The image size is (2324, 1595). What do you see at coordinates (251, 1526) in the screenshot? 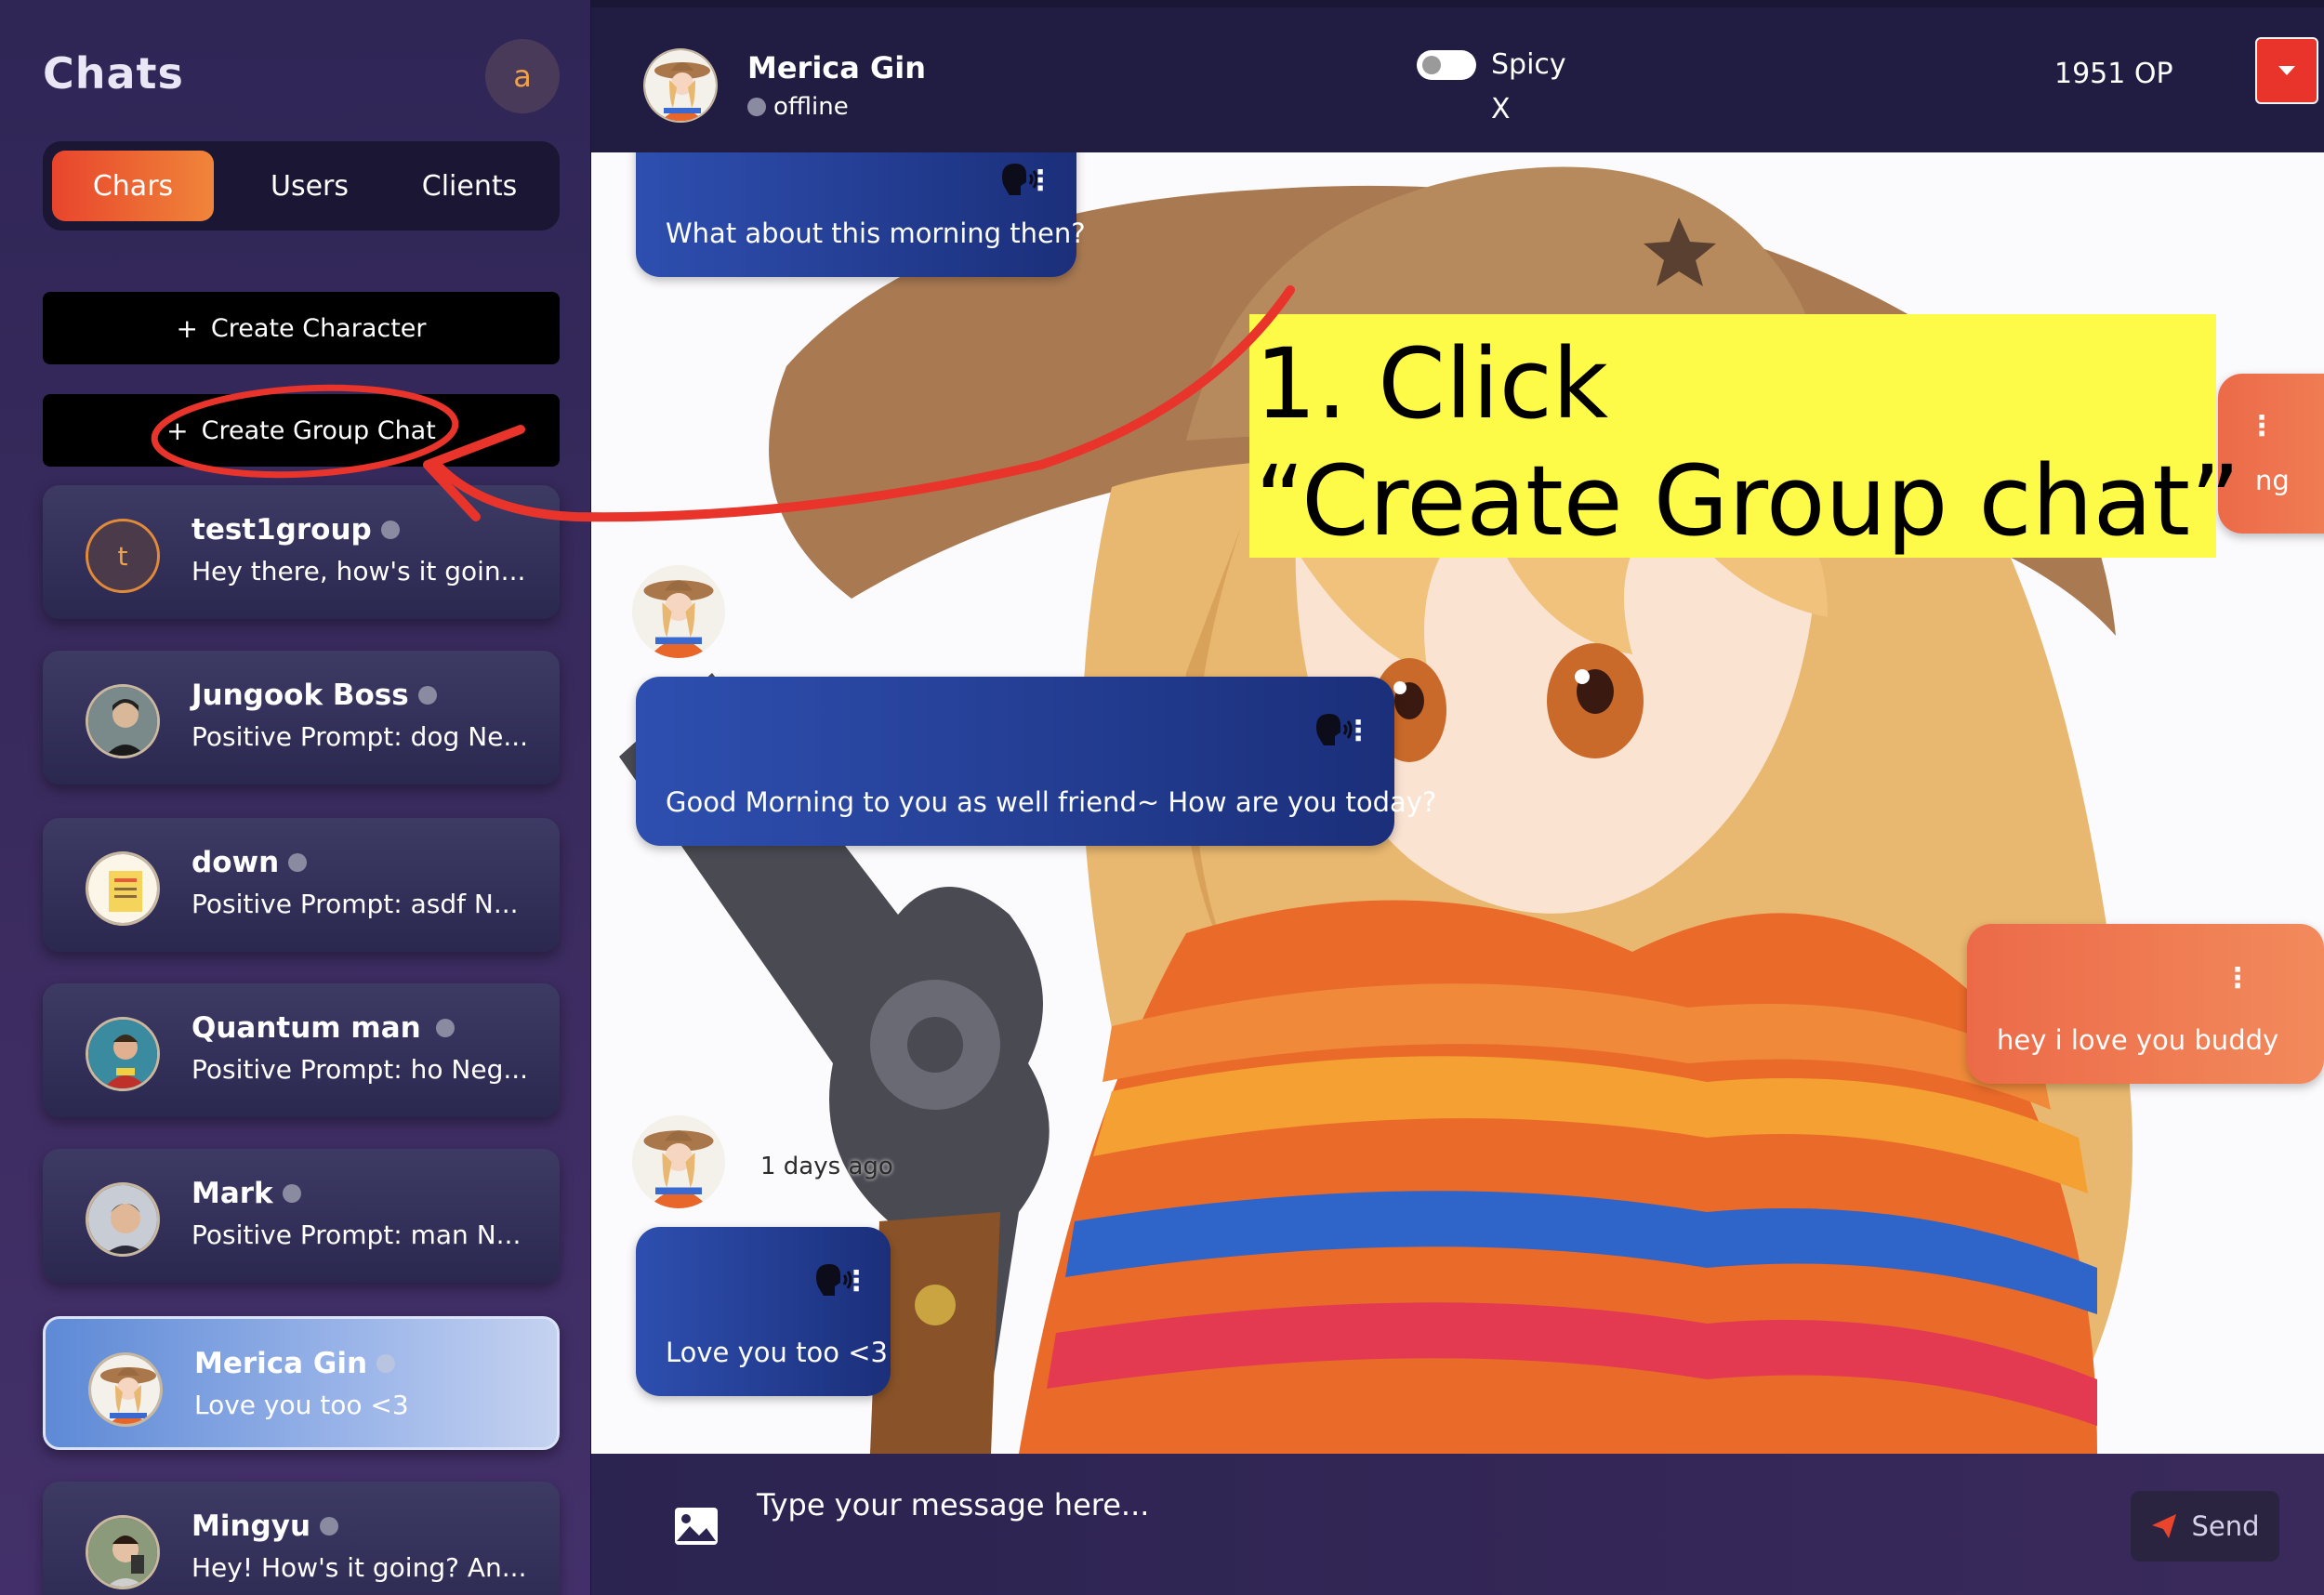
I see `chat-name: Mingyu` at bounding box center [251, 1526].